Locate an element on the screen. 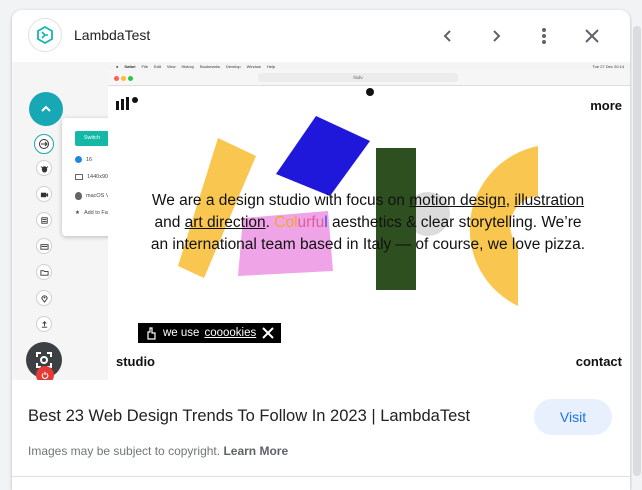 The width and height of the screenshot is (642, 490). chevron-left-icon is located at coordinates (447, 36).